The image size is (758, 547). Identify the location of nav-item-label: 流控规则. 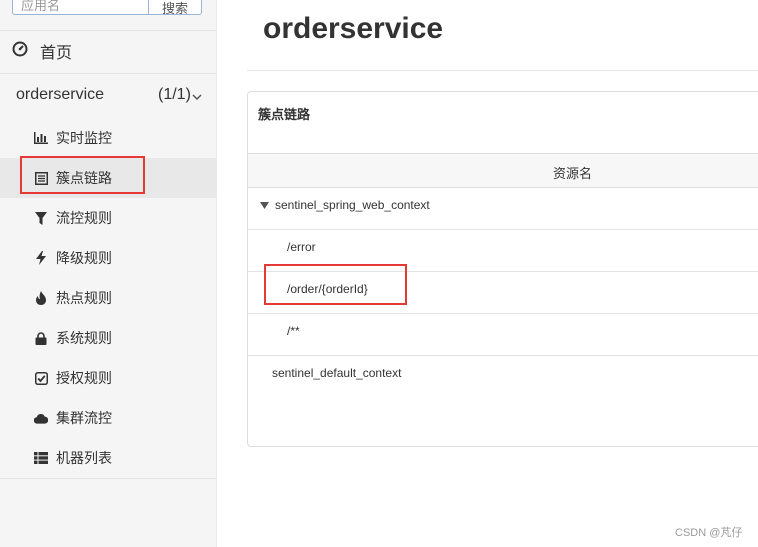
(84, 218).